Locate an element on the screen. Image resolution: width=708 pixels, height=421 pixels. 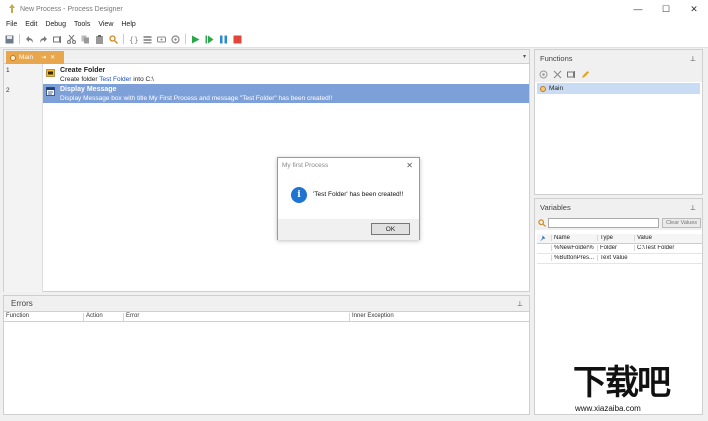
variables-search-row: Clear Values is located at coordinates (618, 223).